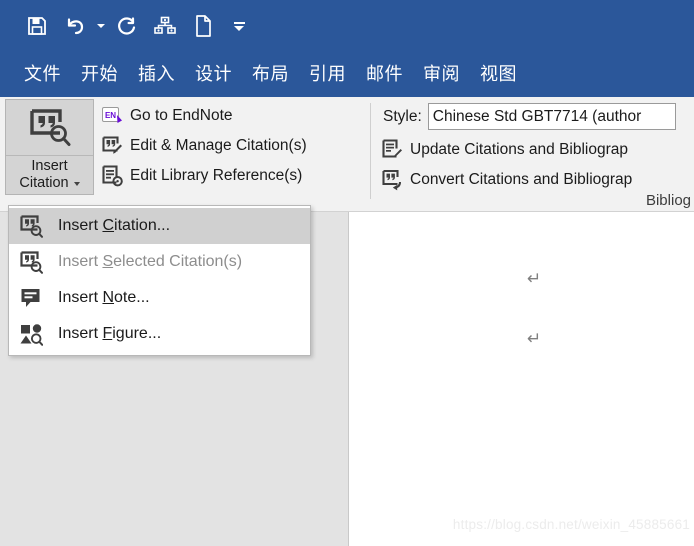 The width and height of the screenshot is (694, 546). I want to click on style-label: Style:, so click(402, 116).